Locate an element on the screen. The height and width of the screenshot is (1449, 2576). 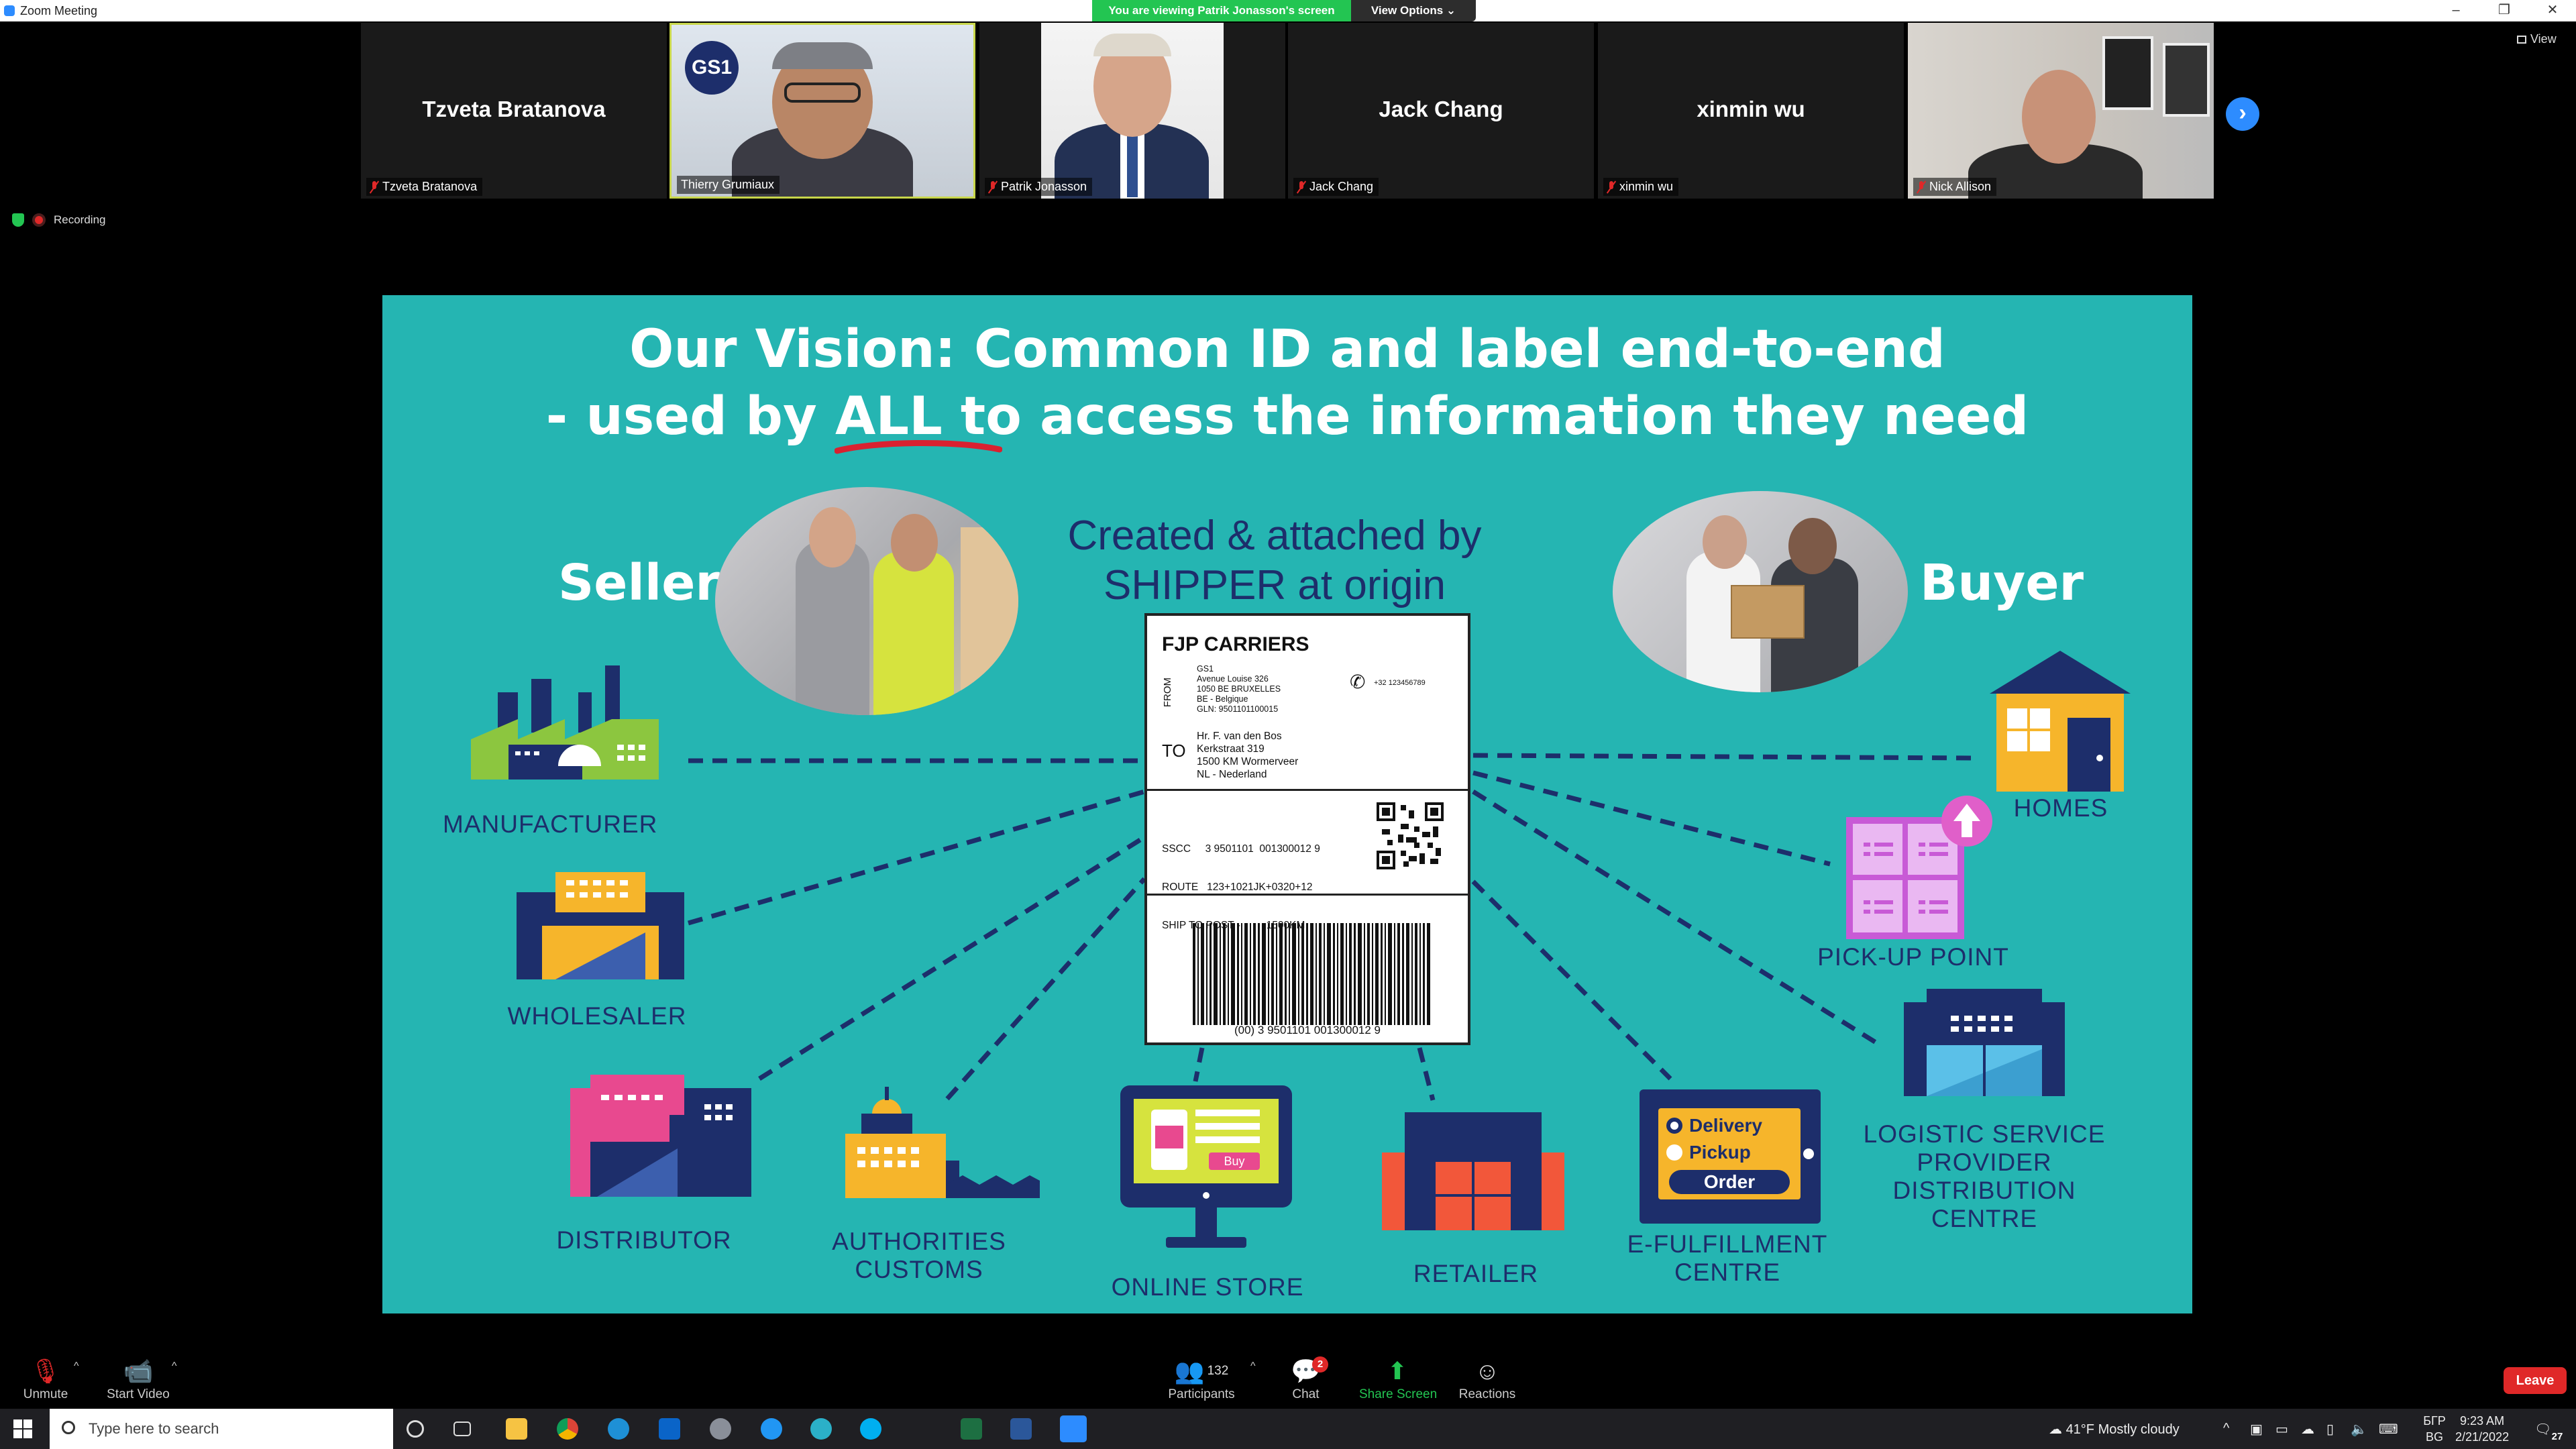
view-button: View is located at coordinates (2537, 39).